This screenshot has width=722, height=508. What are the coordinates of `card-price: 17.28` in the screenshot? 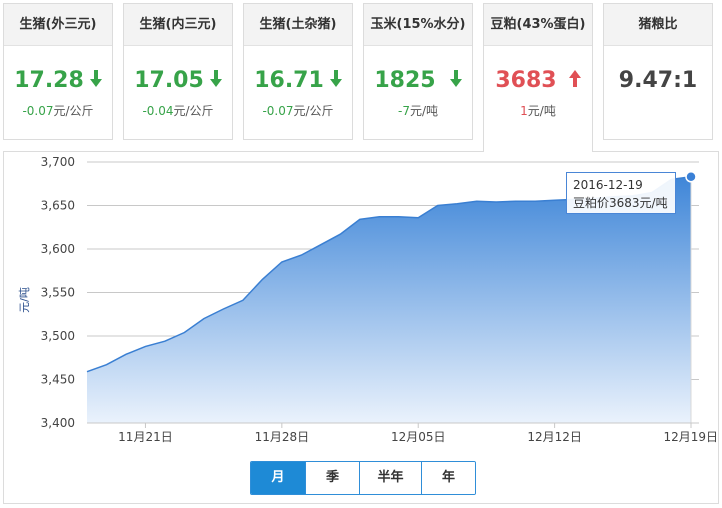 It's located at (58, 81).